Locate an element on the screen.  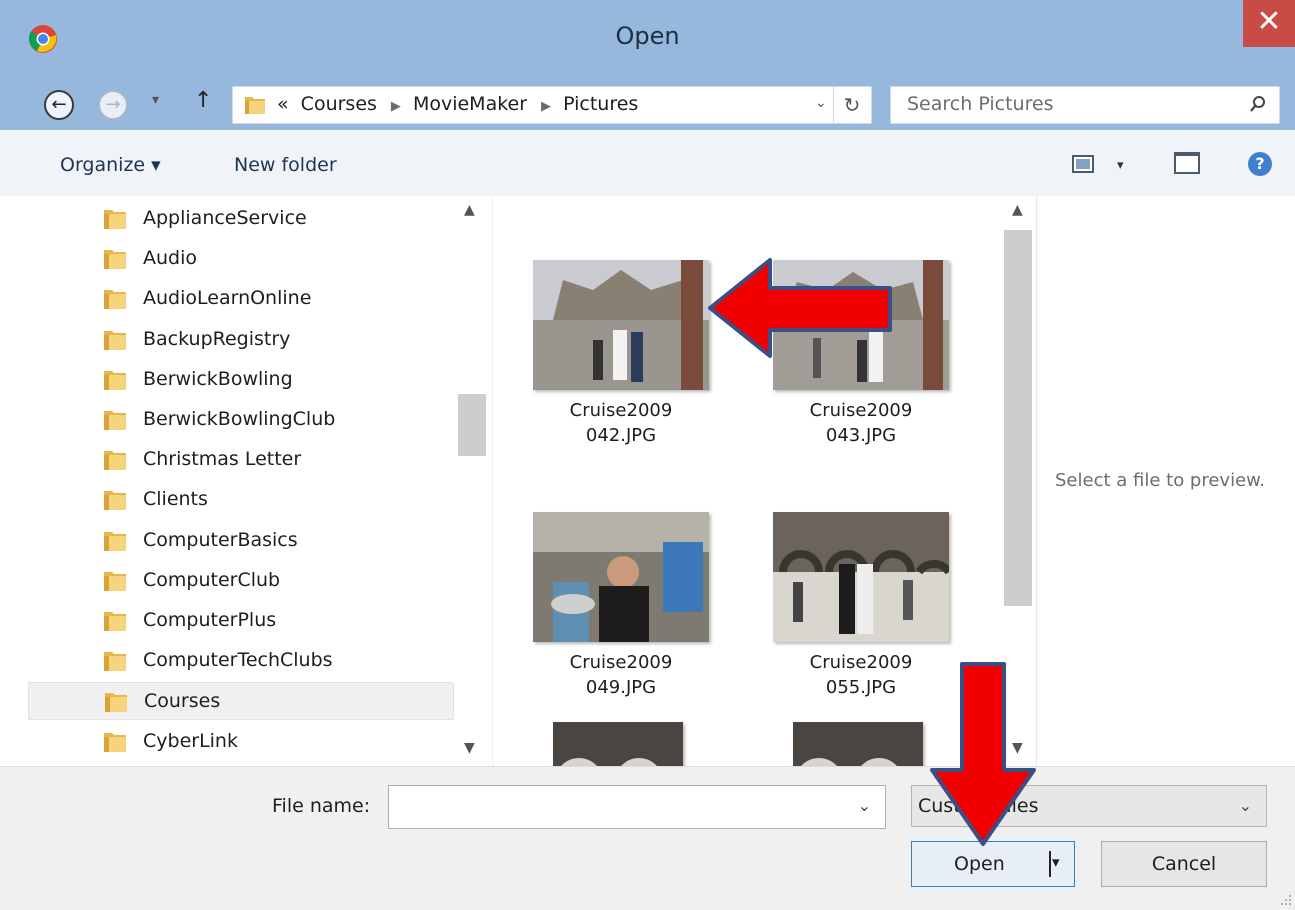
file-name-input: ⌄ is located at coordinates (637, 807).